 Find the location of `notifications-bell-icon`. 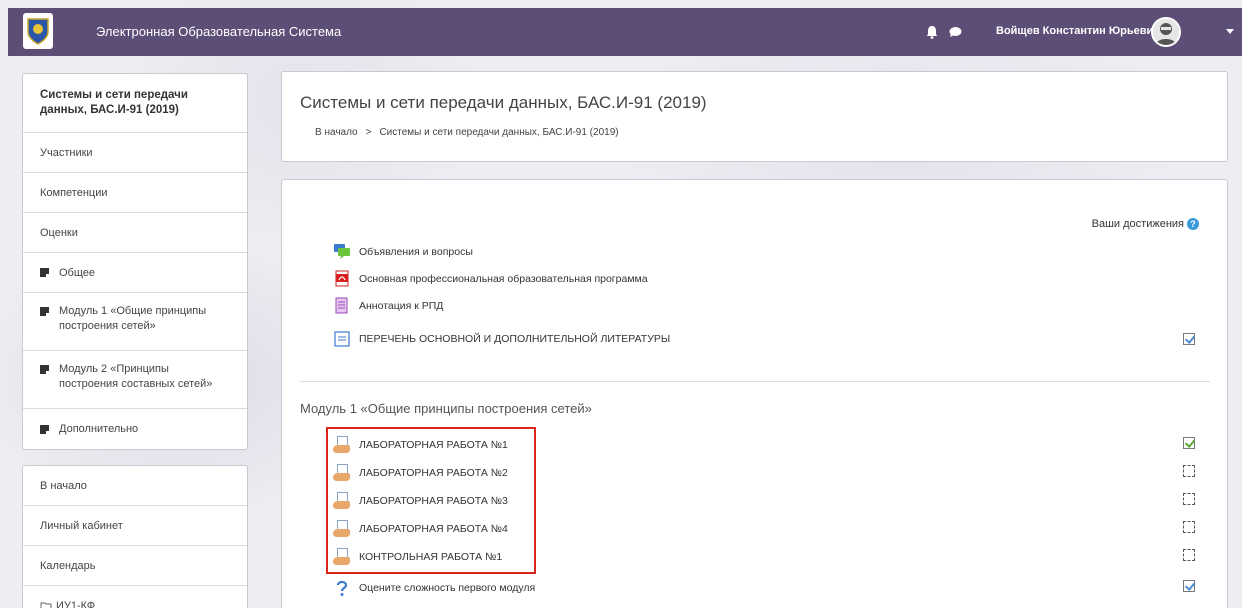

notifications-bell-icon is located at coordinates (932, 32).